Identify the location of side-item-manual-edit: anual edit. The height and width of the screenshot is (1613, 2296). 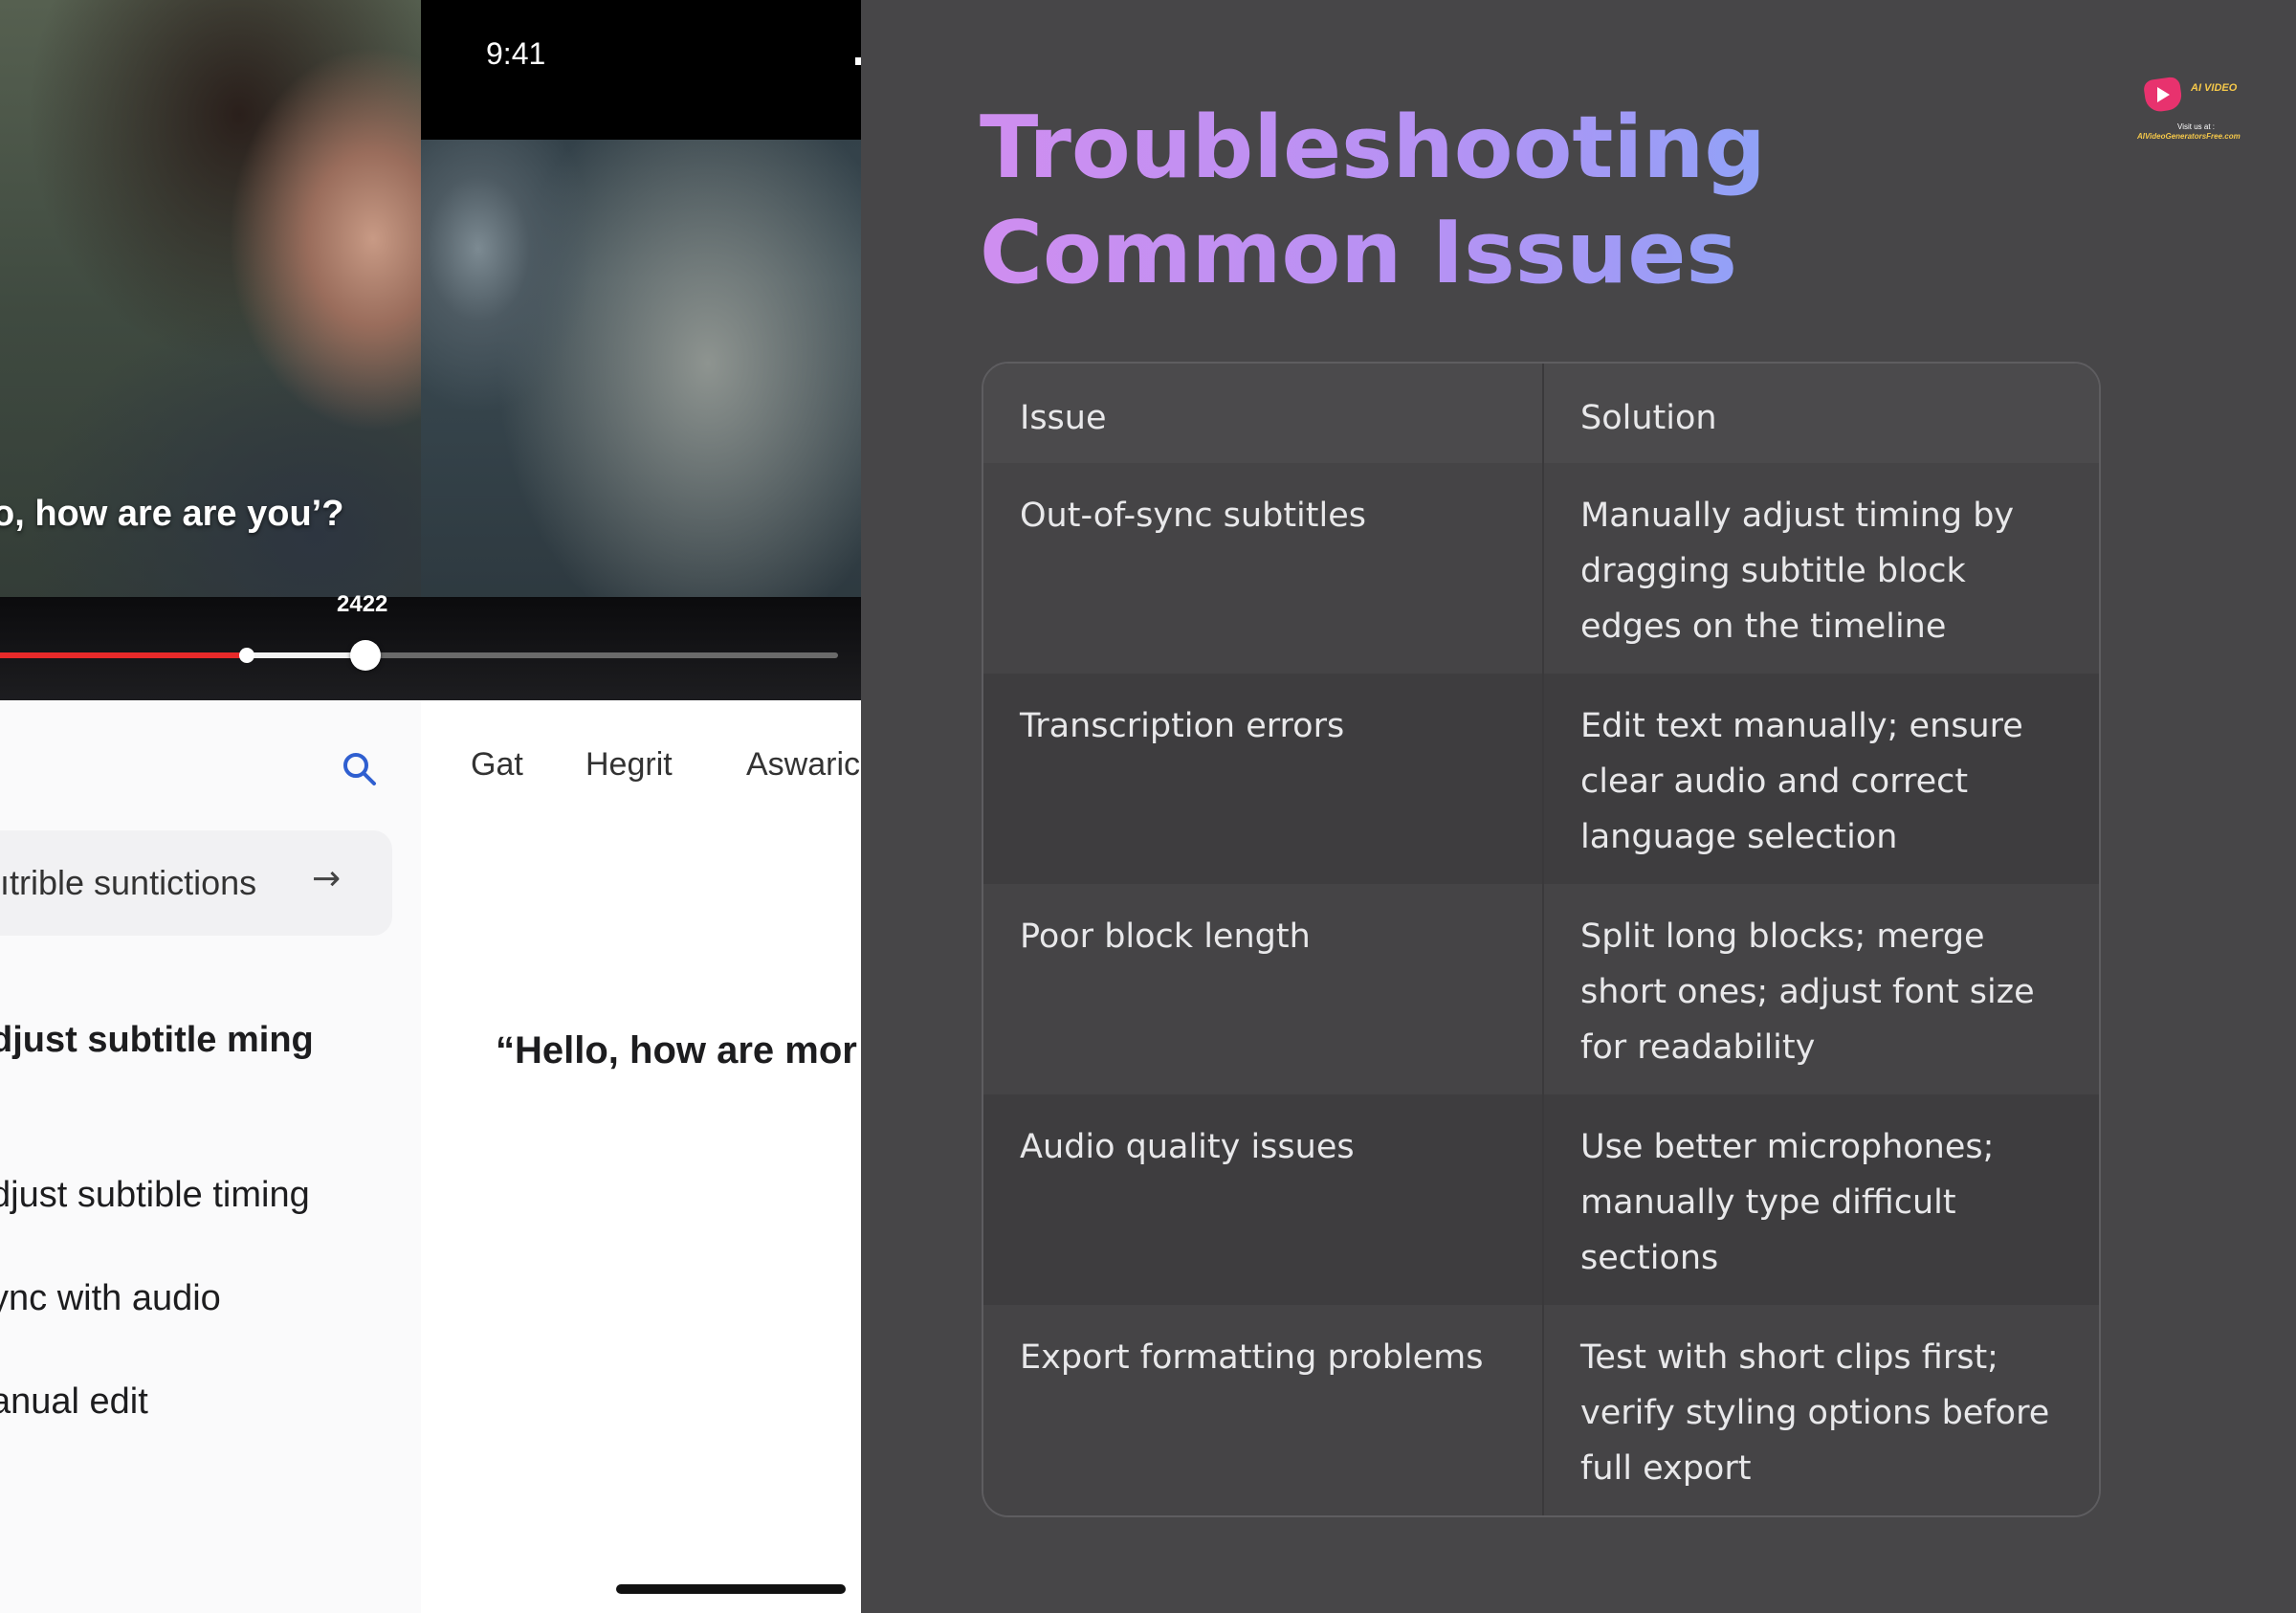
(74, 1402).